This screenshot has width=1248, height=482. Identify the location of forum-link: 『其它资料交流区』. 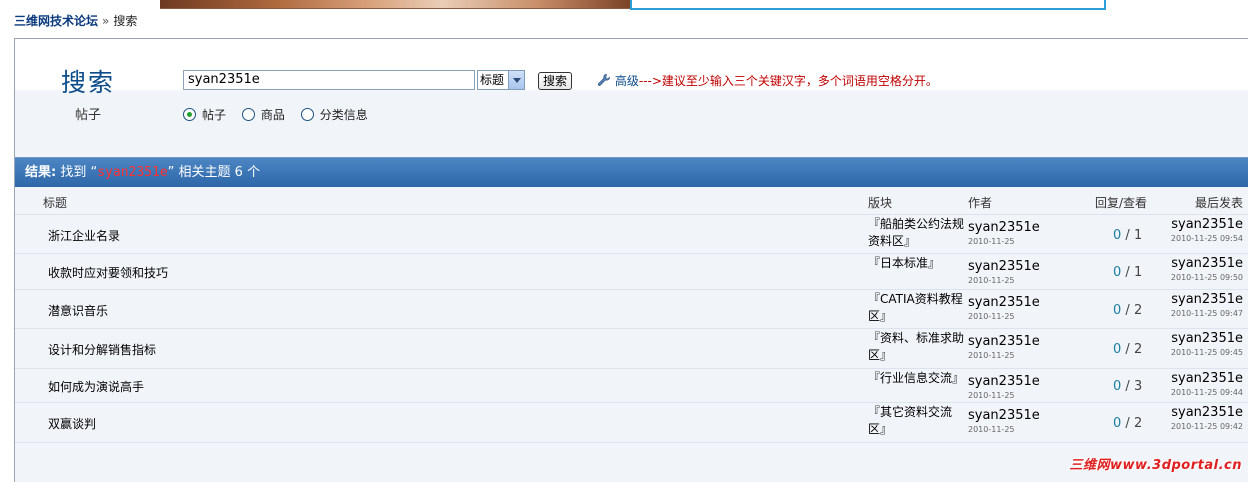
(917, 421).